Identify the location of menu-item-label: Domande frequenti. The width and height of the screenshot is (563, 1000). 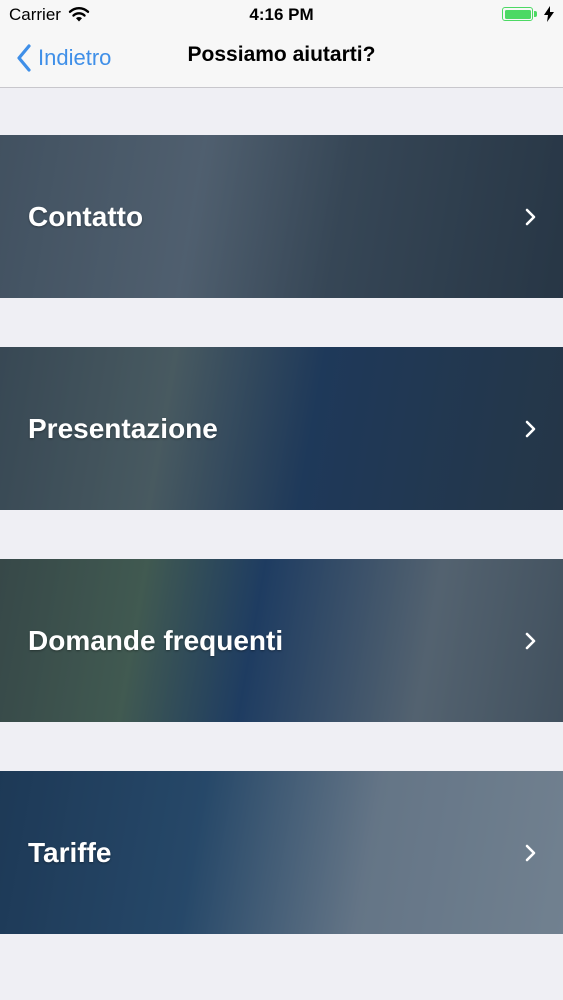
(156, 640).